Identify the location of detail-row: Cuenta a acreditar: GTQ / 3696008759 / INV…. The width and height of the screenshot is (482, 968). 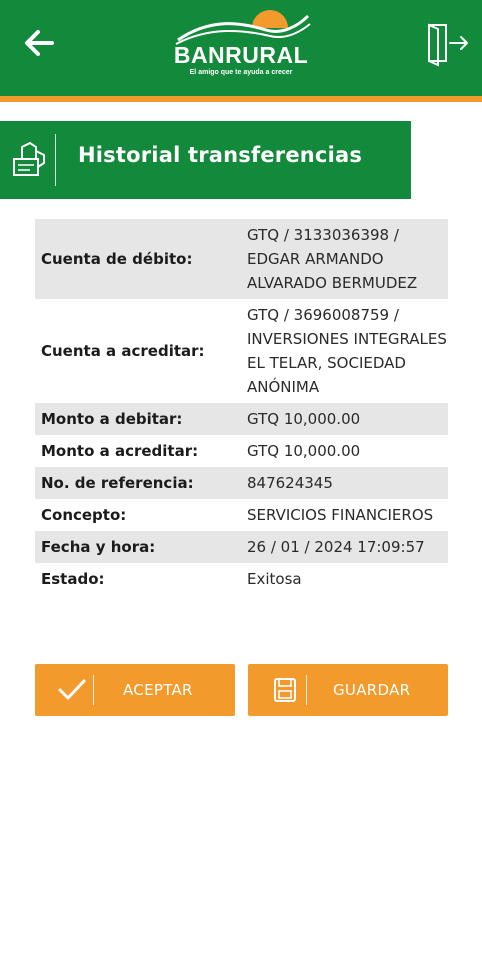
(241, 351).